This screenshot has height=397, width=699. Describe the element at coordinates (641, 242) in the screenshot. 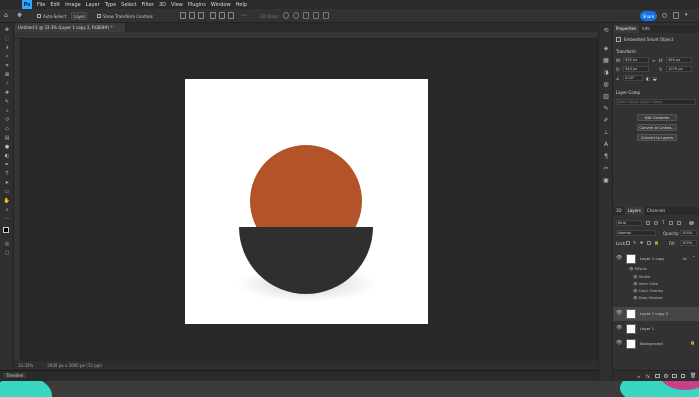

I see `lock-position-icon: ✥` at that location.